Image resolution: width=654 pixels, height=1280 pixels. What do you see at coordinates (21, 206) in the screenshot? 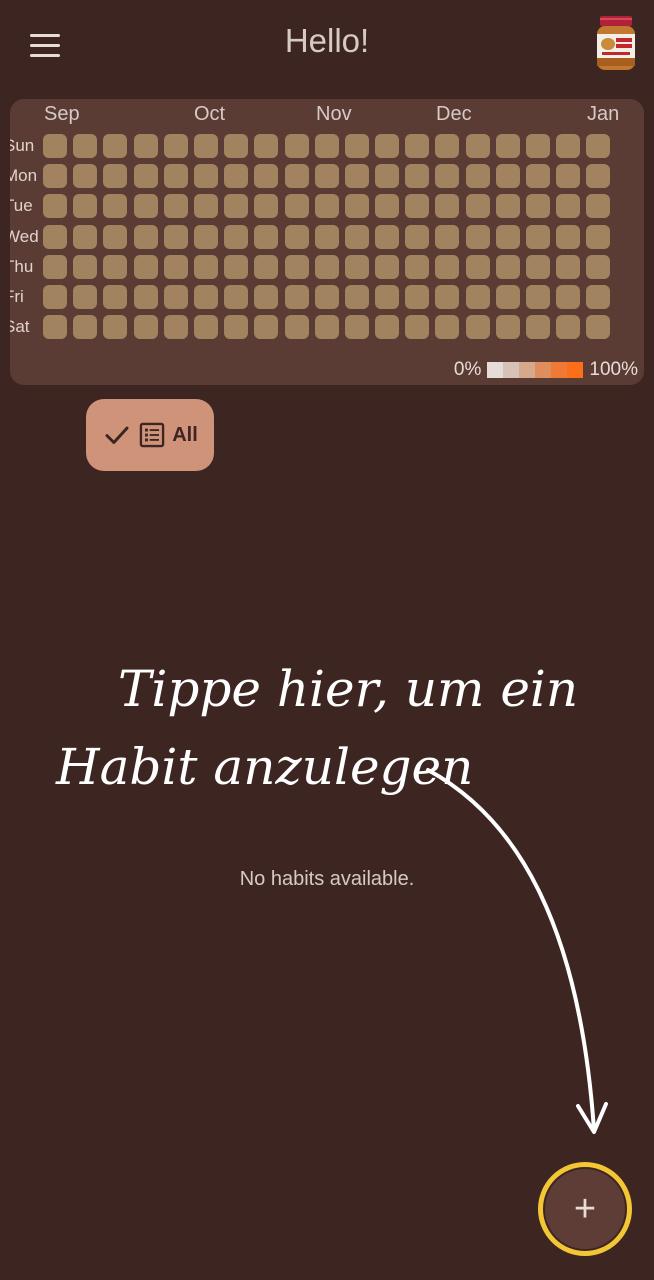
I see `weekday-label: Tue` at bounding box center [21, 206].